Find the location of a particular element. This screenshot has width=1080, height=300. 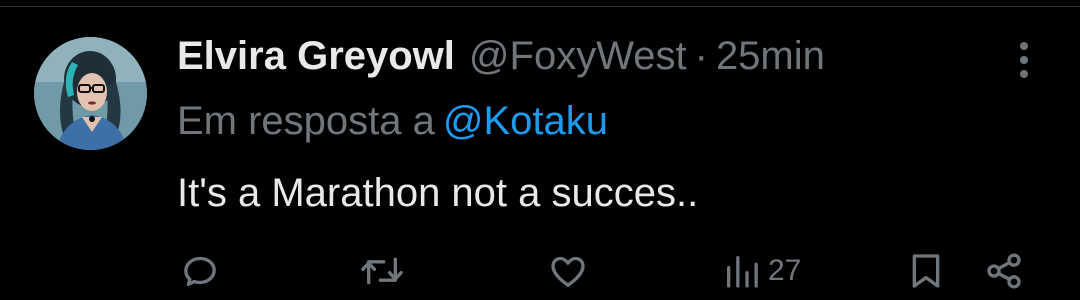

bookmark-button is located at coordinates (926, 271).